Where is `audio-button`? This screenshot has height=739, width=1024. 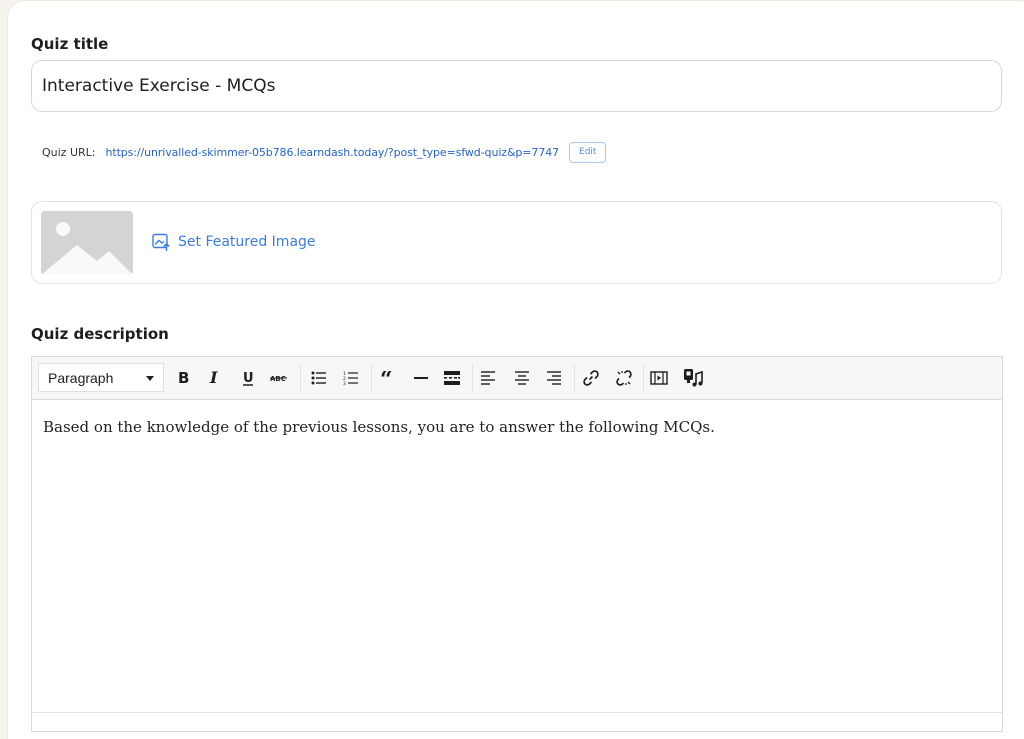
audio-button is located at coordinates (693, 378).